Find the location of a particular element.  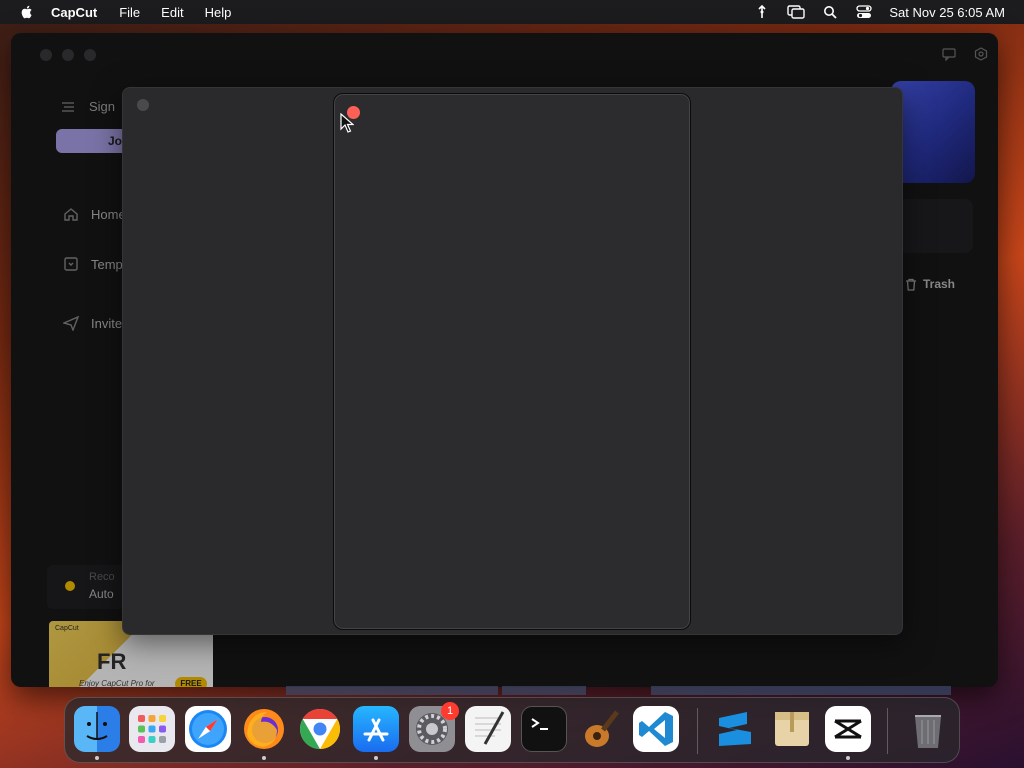

menu-help: Help is located at coordinates (218, 12).